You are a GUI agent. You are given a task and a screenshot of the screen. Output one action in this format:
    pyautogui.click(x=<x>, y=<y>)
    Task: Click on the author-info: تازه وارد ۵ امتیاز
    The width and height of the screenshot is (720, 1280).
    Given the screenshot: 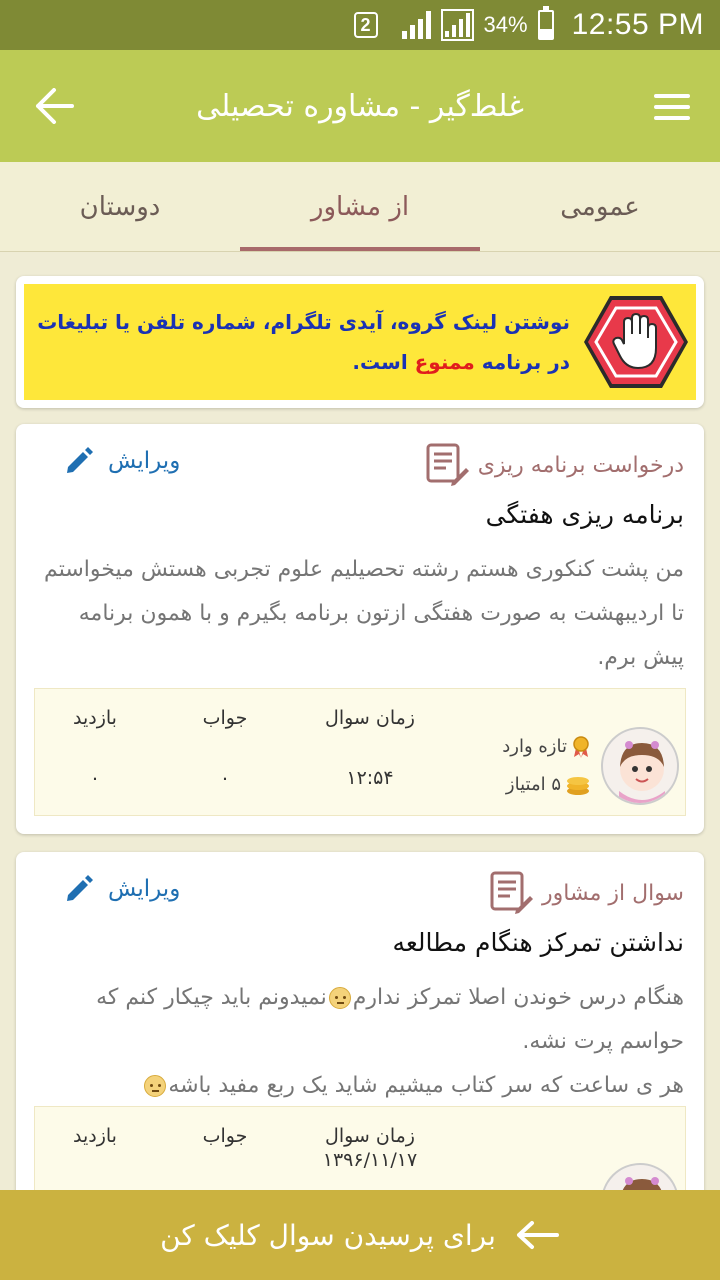 What is the action you would take?
    pyautogui.click(x=590, y=766)
    